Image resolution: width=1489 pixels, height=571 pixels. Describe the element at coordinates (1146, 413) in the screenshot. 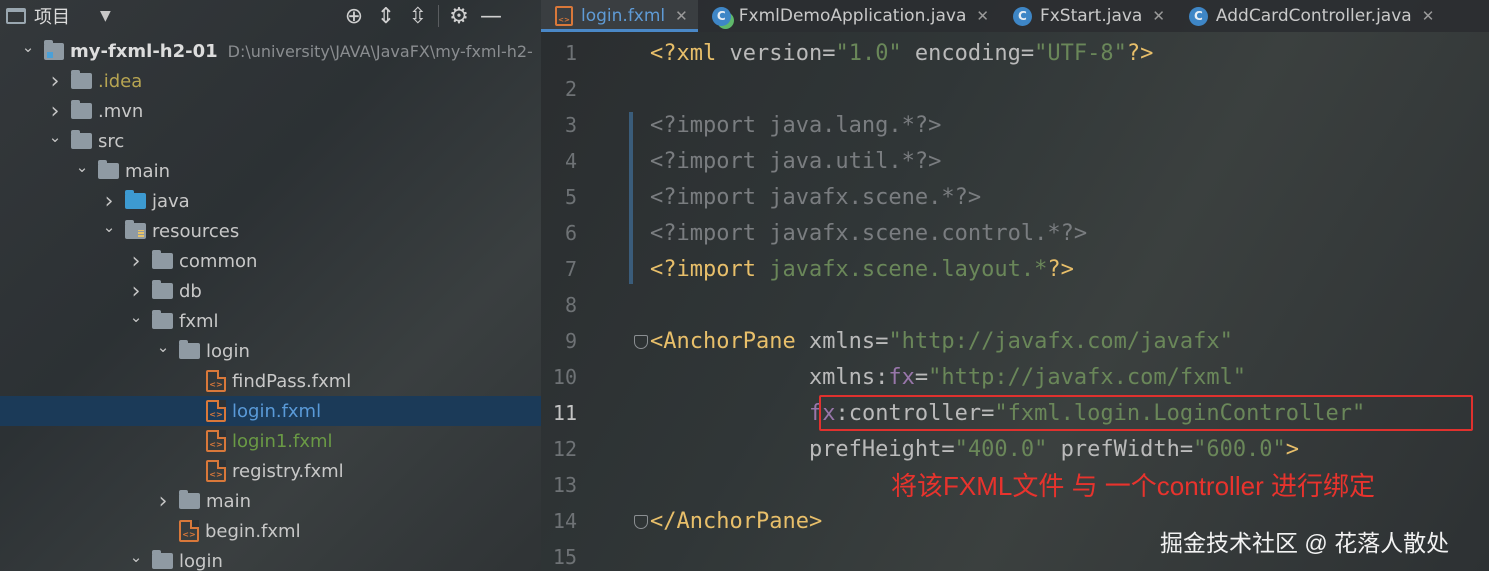

I see `highlight-box` at that location.